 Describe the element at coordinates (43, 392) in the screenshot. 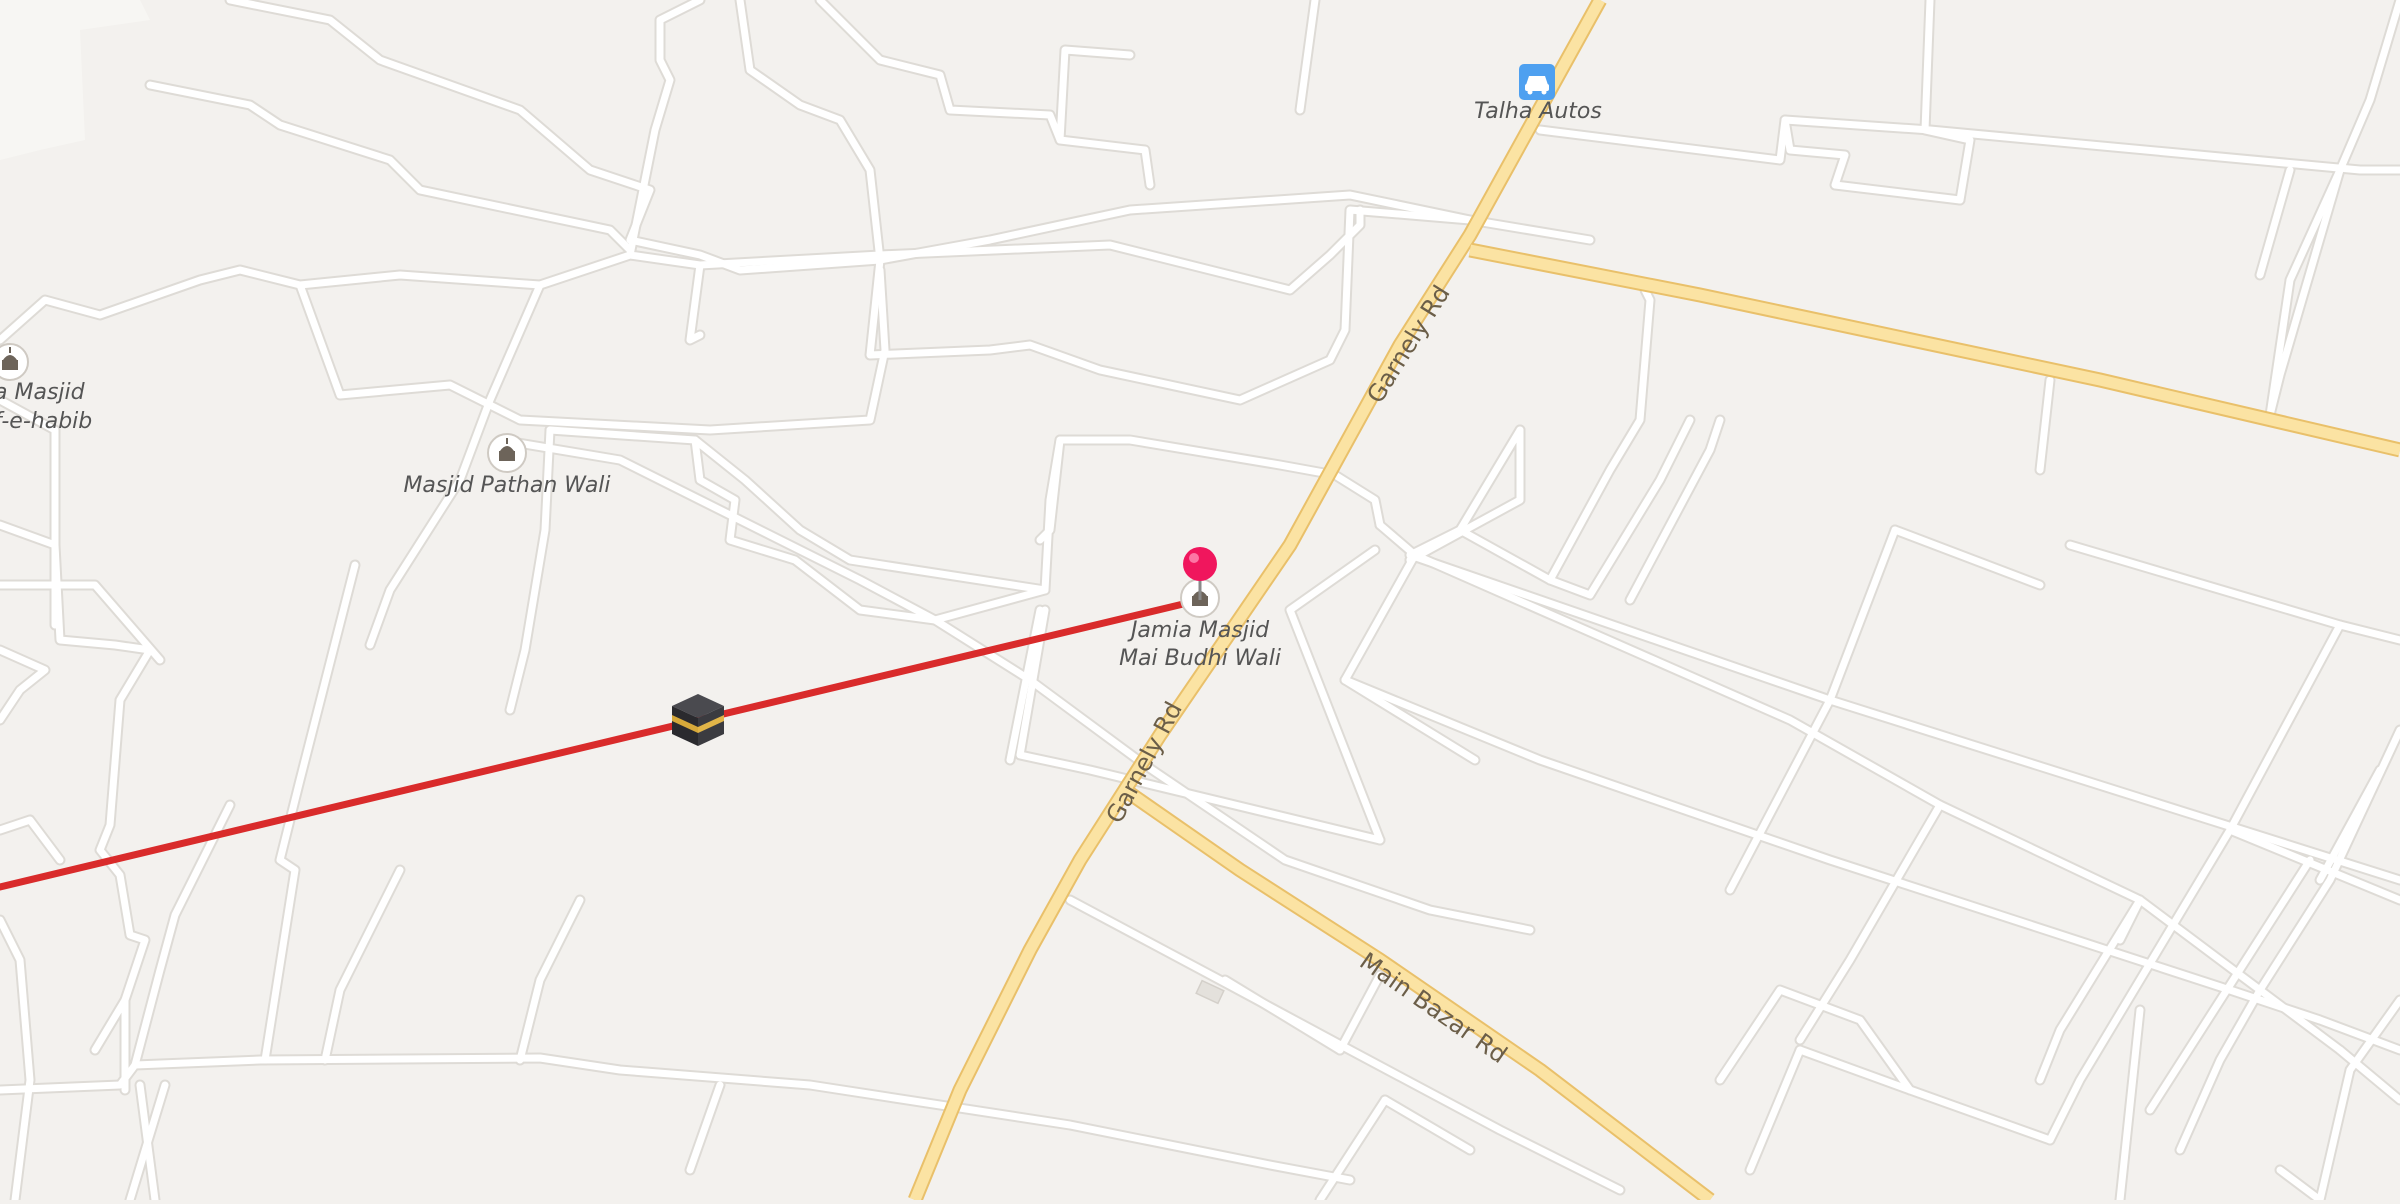

I see `poi-label-mosque-left-line1: a Masjid` at that location.